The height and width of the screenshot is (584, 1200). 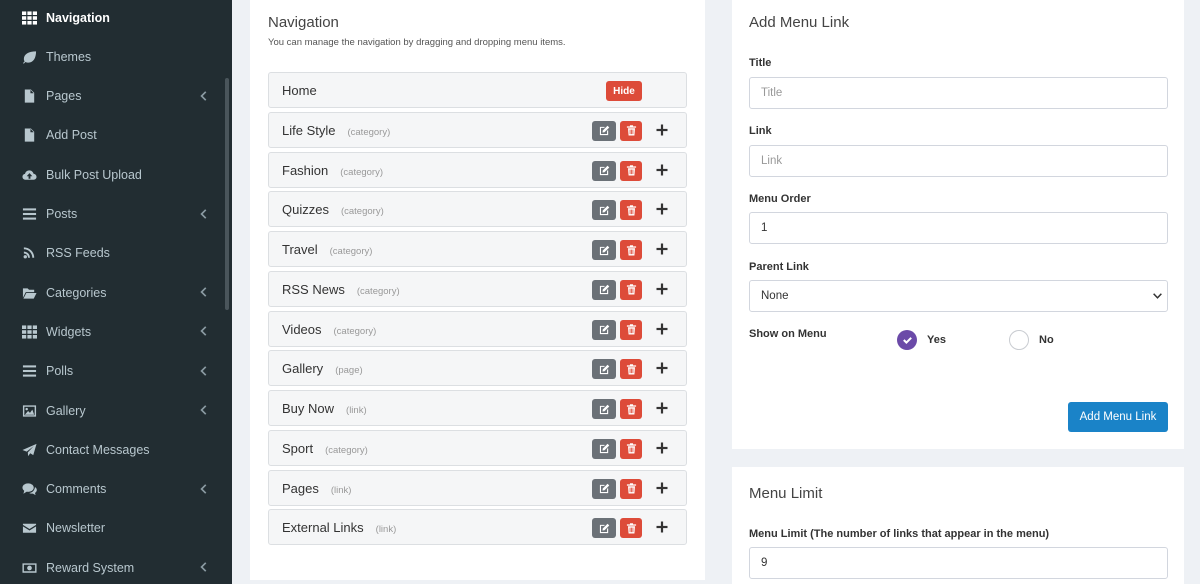 I want to click on sidebar-item-label: Reward System, so click(x=90, y=567).